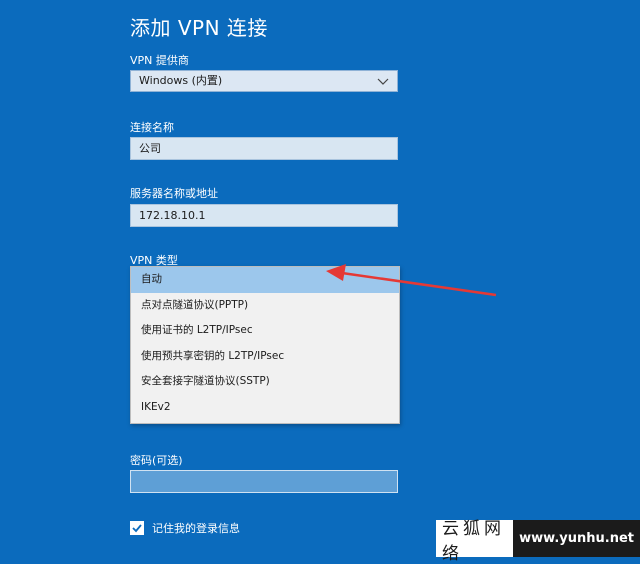  Describe the element at coordinates (264, 215) in the screenshot. I see `server-input: 172.18.10.1` at that location.